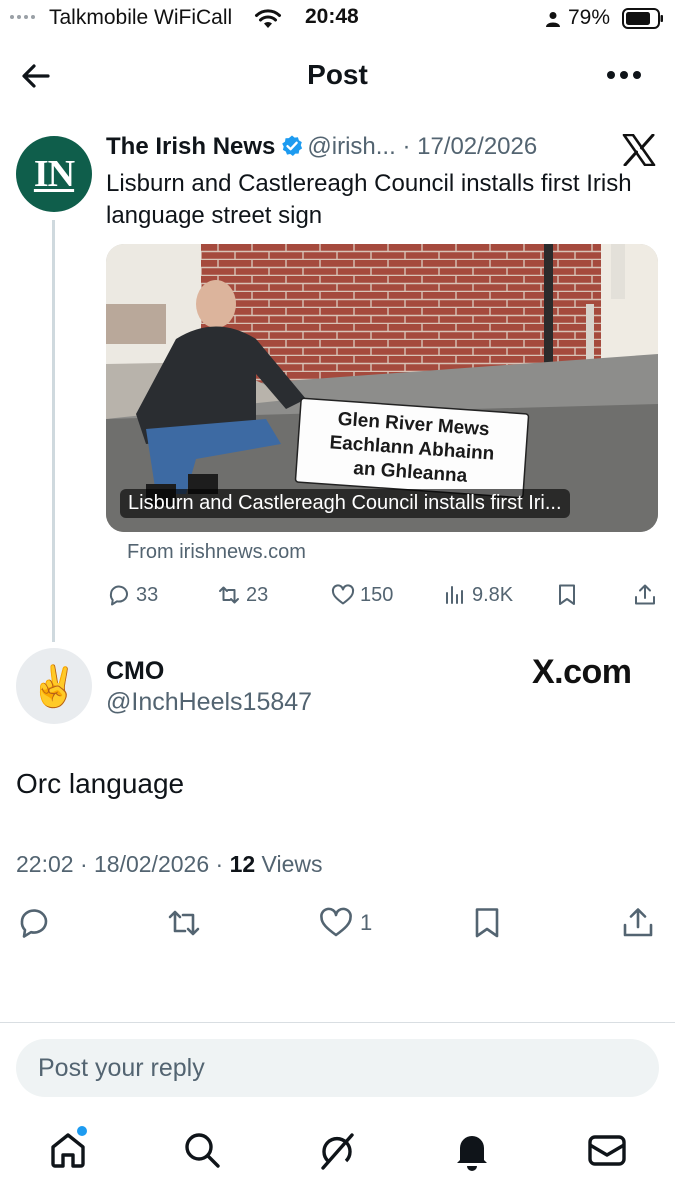 This screenshot has height=1200, width=675. I want to click on messages-icon, so click(607, 1150).